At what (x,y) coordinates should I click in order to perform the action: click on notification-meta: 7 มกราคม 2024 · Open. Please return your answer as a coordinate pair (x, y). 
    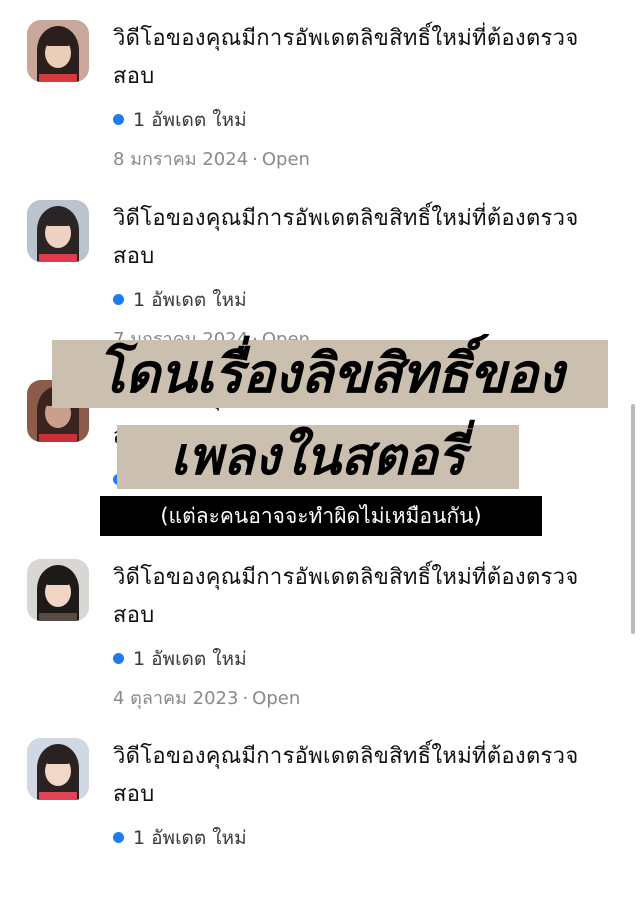
    Looking at the image, I should click on (211, 340).